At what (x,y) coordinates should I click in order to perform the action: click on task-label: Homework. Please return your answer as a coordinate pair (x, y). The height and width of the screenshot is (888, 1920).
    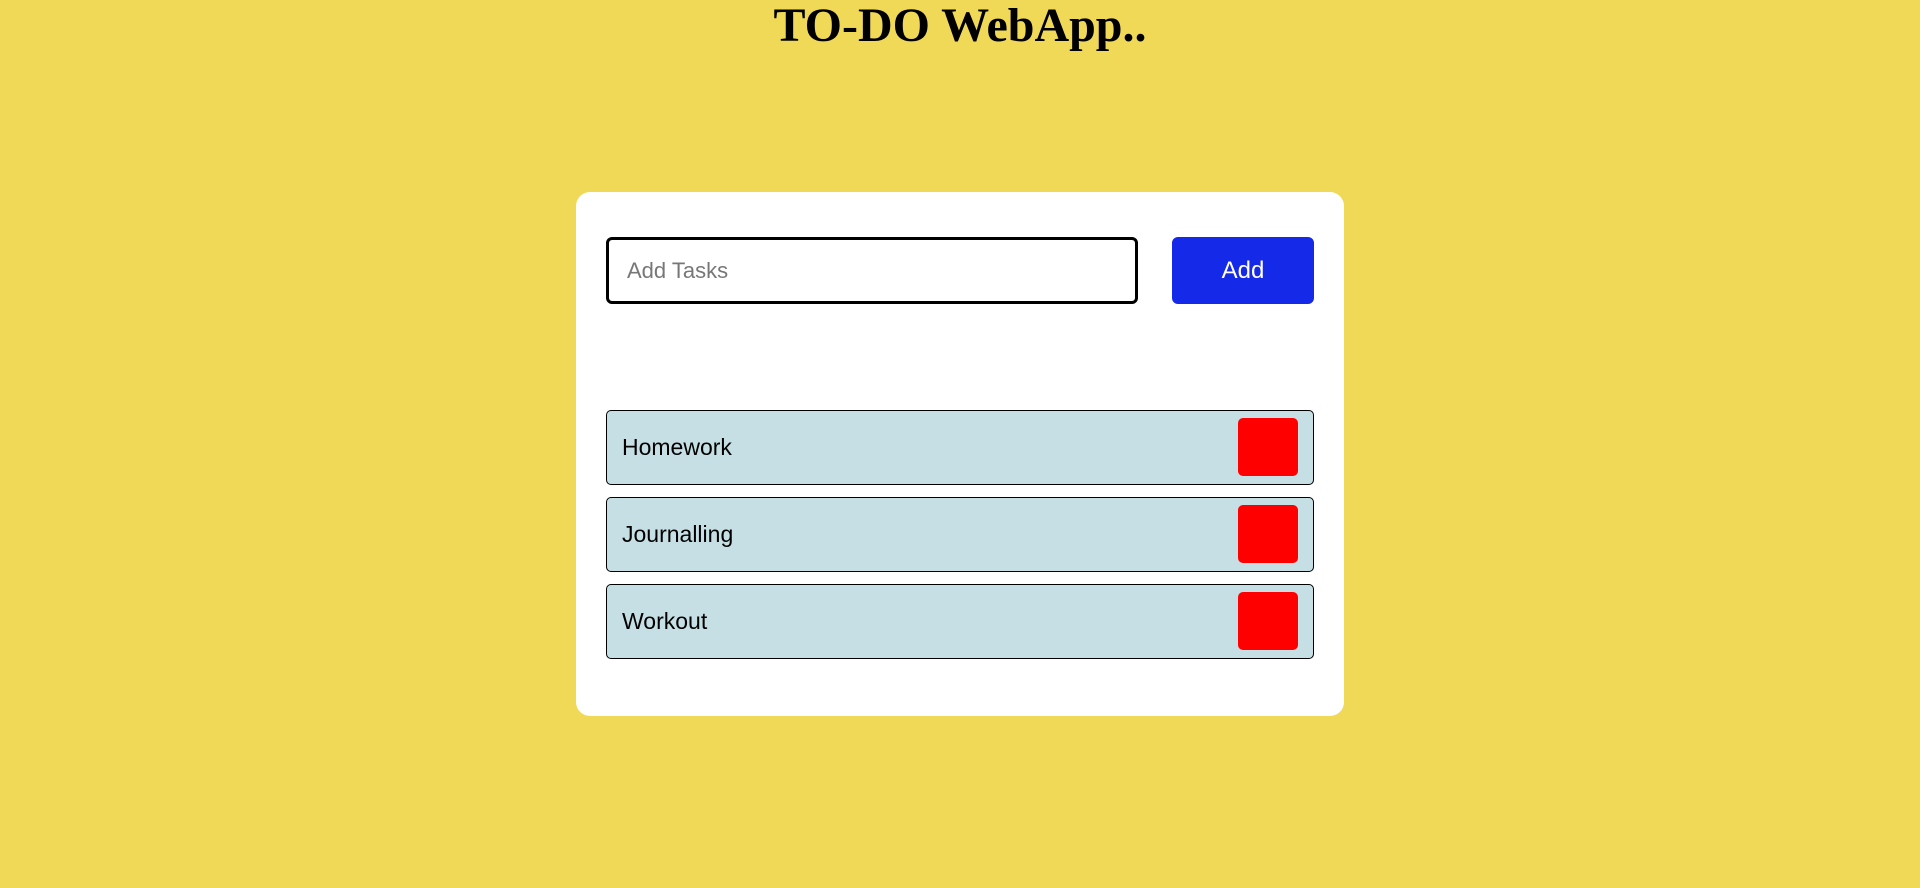
    Looking at the image, I should click on (677, 447).